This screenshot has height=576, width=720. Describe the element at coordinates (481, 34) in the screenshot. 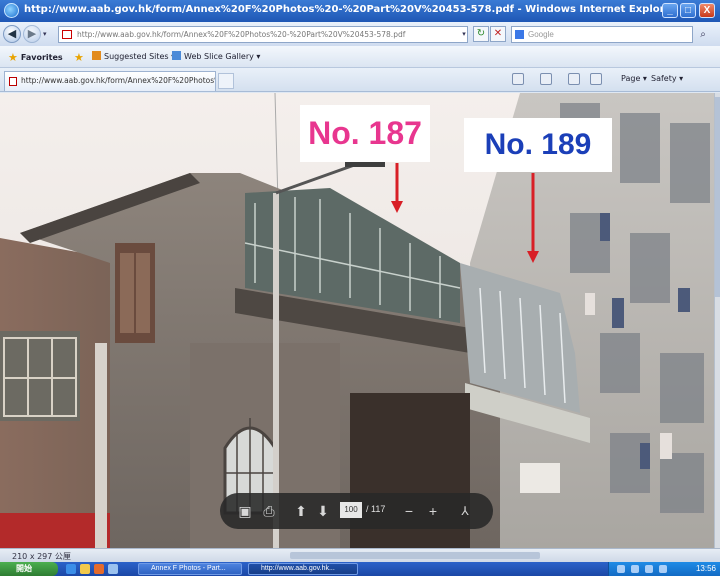

I see `refresh-button: ↻` at that location.